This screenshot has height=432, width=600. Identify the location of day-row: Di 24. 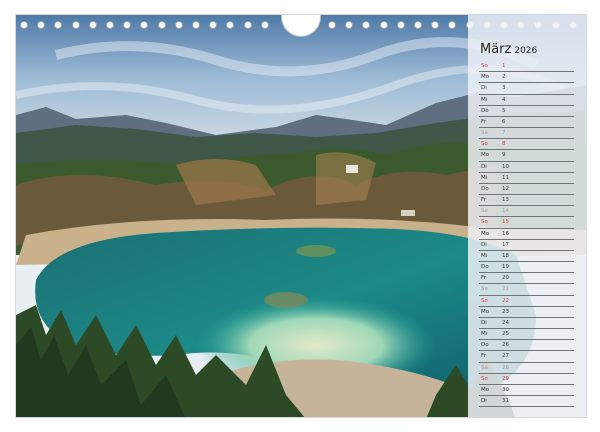
(526, 324).